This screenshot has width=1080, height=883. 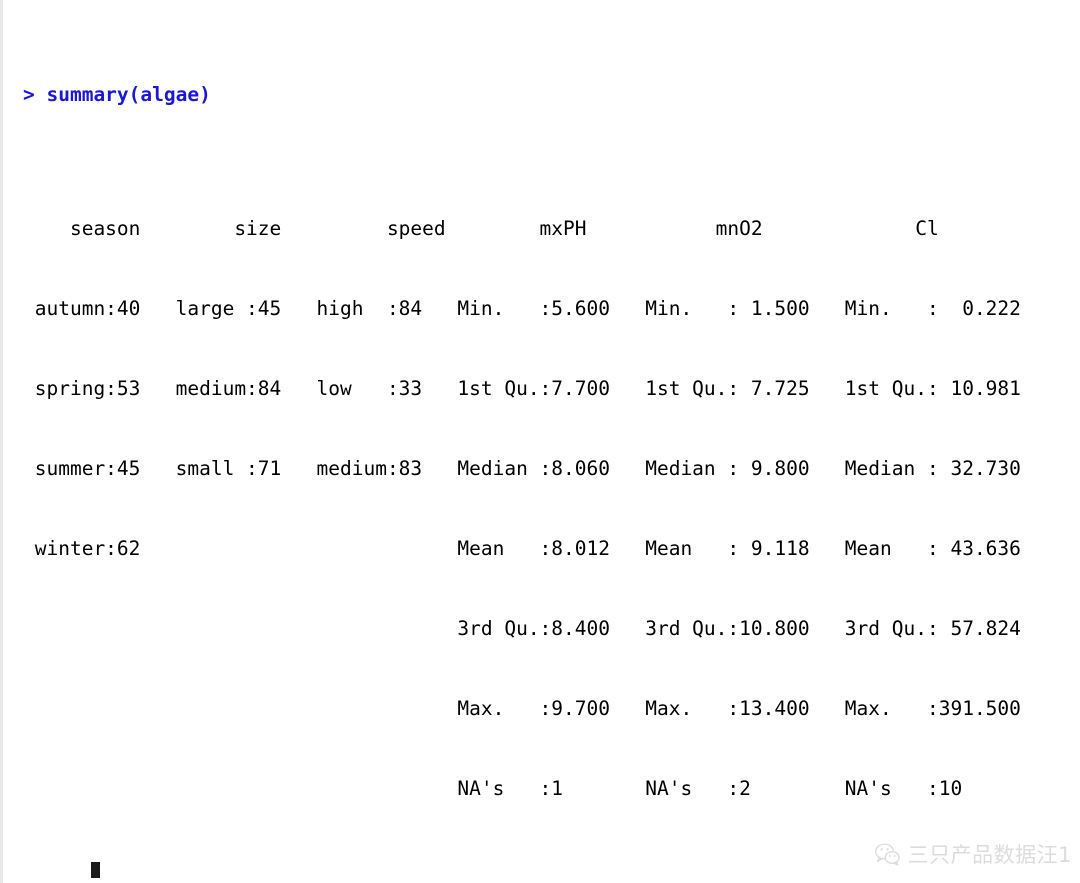 What do you see at coordinates (528, 228) in the screenshot?
I see `block-1-header: season size speed mxPH mnO2 Cl` at bounding box center [528, 228].